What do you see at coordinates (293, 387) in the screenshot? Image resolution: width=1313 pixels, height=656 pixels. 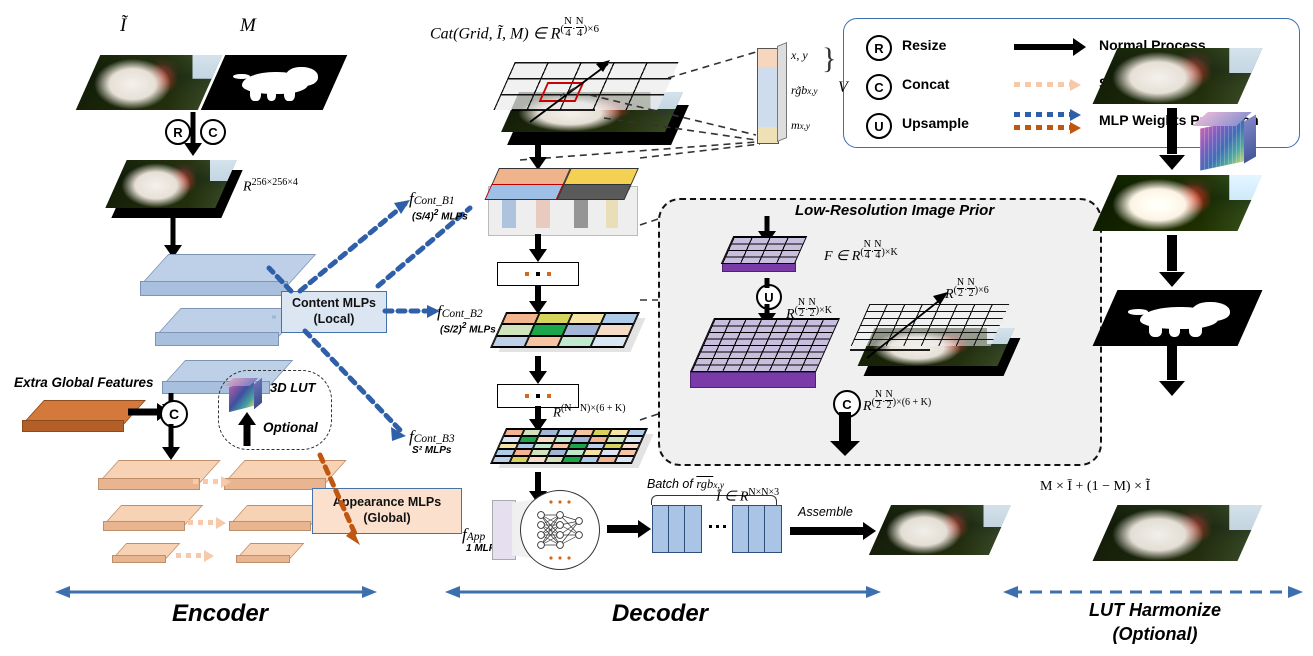 I see `lut-label: 3D LUT` at bounding box center [293, 387].